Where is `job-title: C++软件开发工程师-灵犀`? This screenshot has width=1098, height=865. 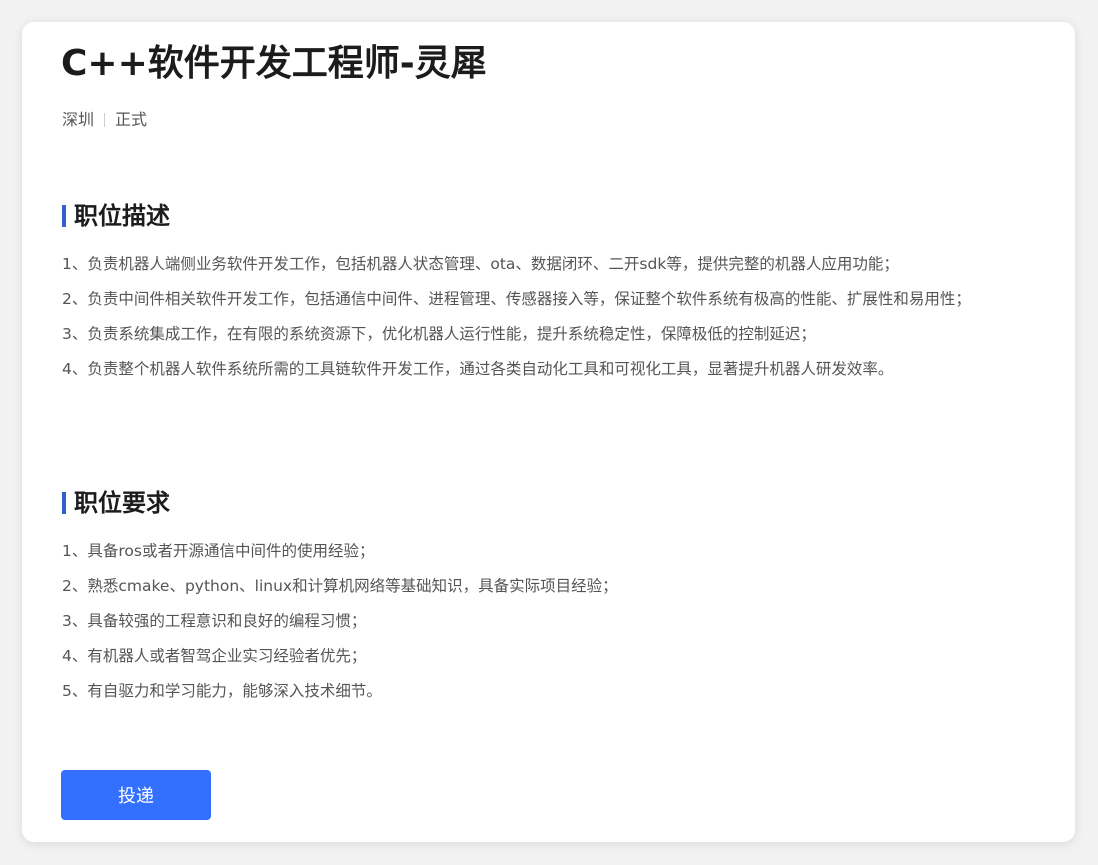
job-title: C++软件开发工程师-灵犀 is located at coordinates (274, 63).